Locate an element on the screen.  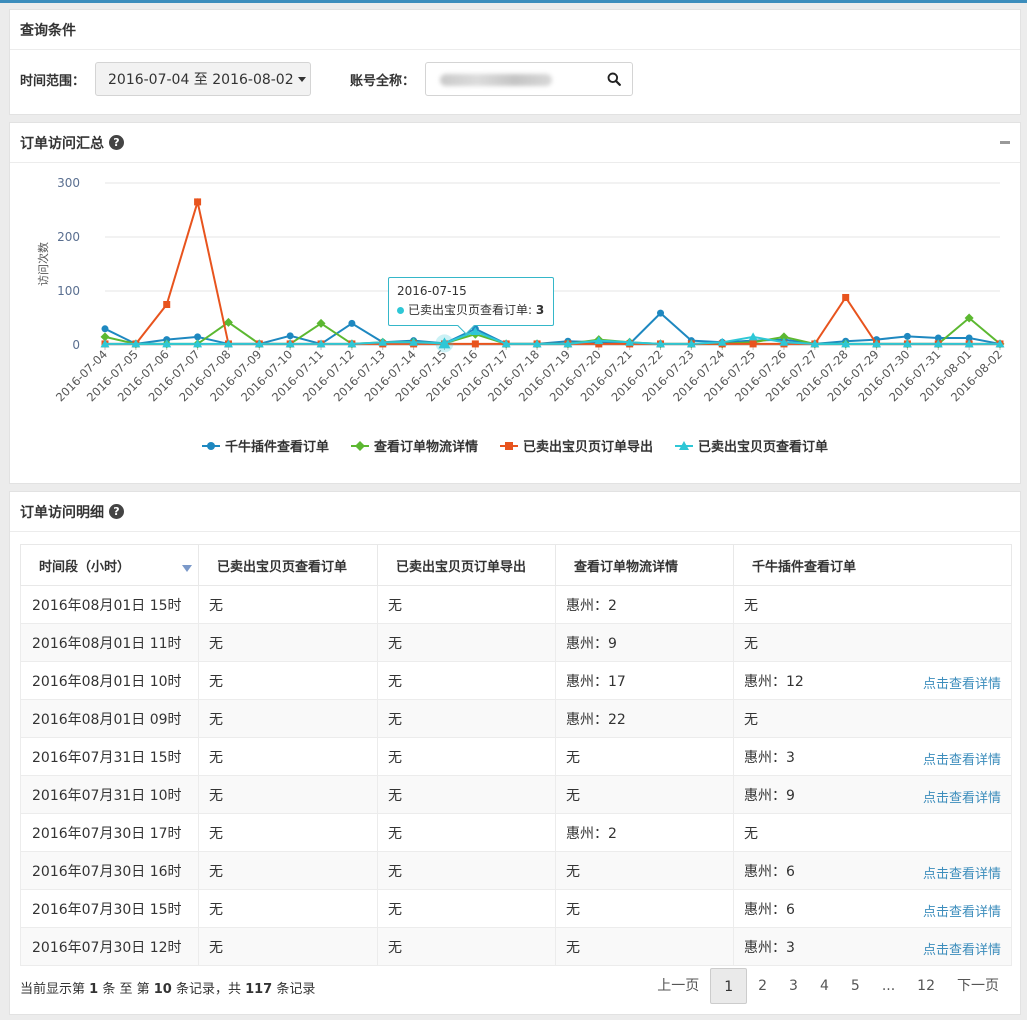
table-row: 2016年08月01日 10时 无 无 惠州：17 惠州：12 点击查看详情 is located at coordinates (516, 680).